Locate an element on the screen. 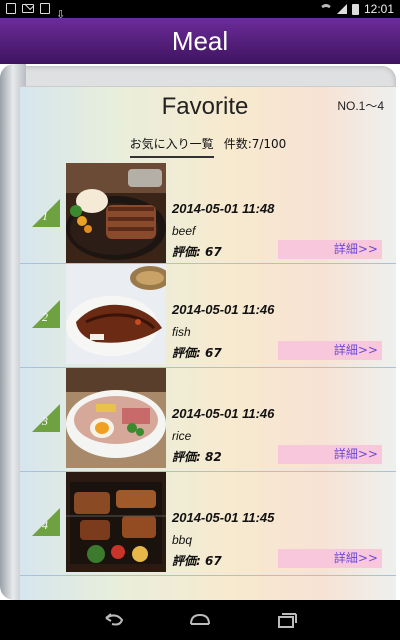 The image size is (400, 640). home-icon is located at coordinates (200, 620).